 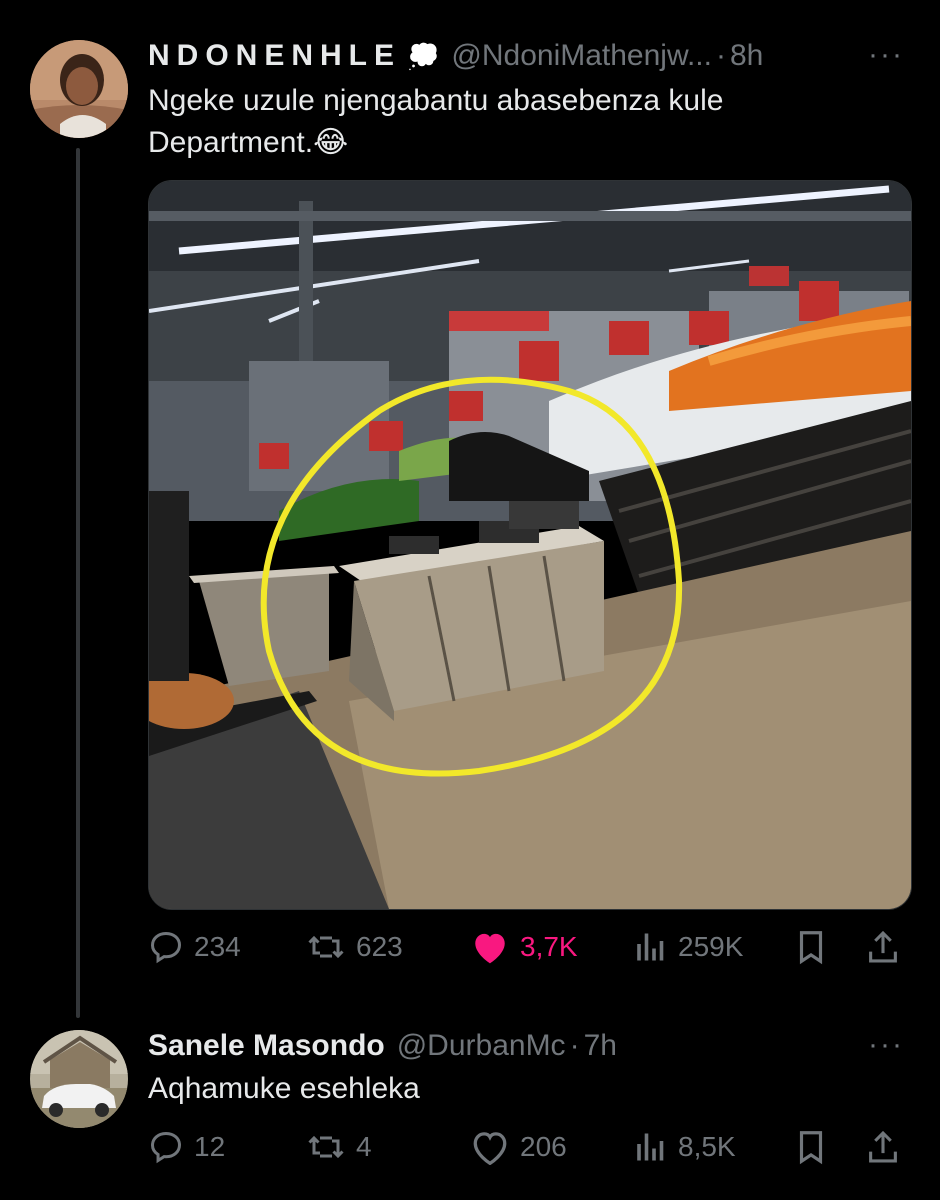 I want to click on tweet-header: NDONENHLE 💭 @NdoniMathenjw... · 8h ···, so click(x=528, y=56).